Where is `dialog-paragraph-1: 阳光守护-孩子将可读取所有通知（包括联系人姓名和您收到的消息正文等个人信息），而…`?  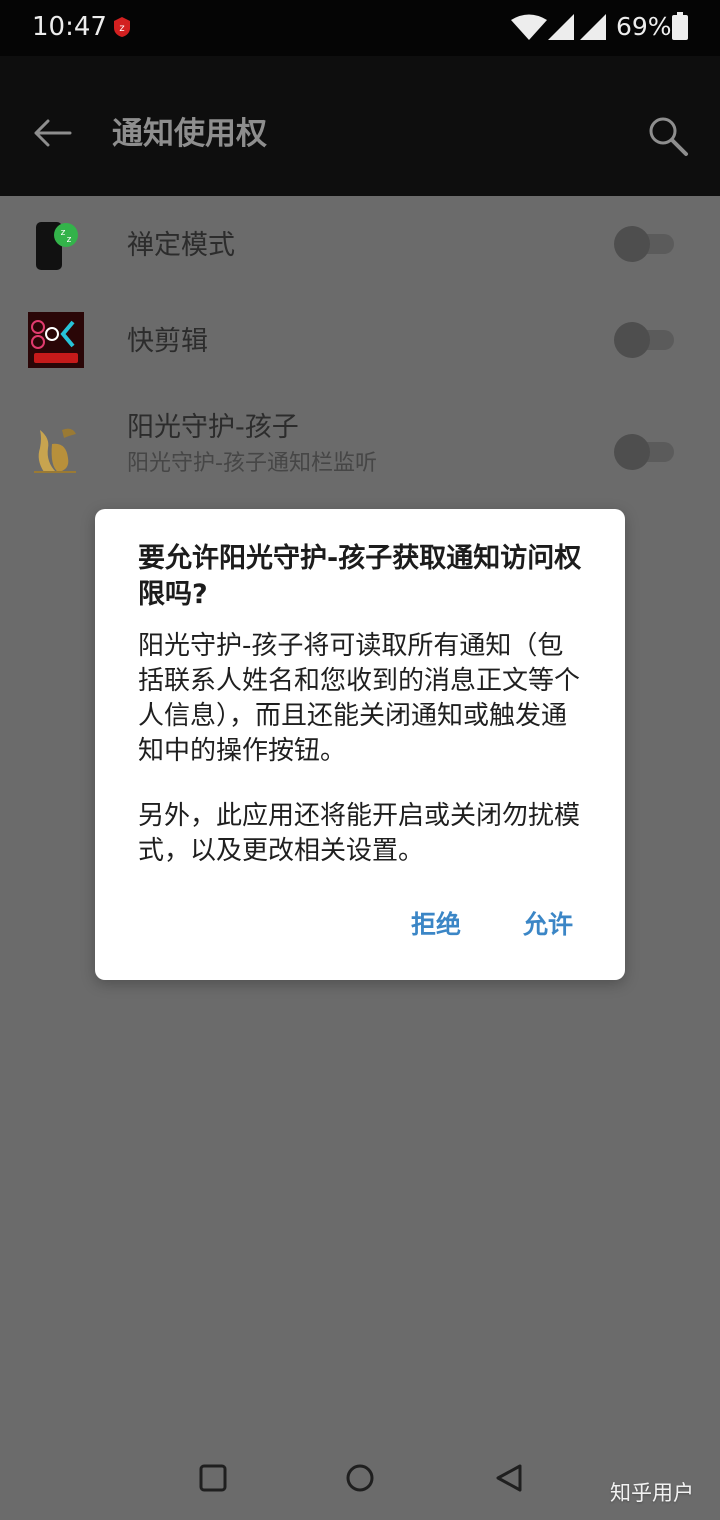 dialog-paragraph-1: 阳光守护-孩子将可读取所有通知（包括联系人姓名和您收到的消息正文等个人信息），而… is located at coordinates (359, 698).